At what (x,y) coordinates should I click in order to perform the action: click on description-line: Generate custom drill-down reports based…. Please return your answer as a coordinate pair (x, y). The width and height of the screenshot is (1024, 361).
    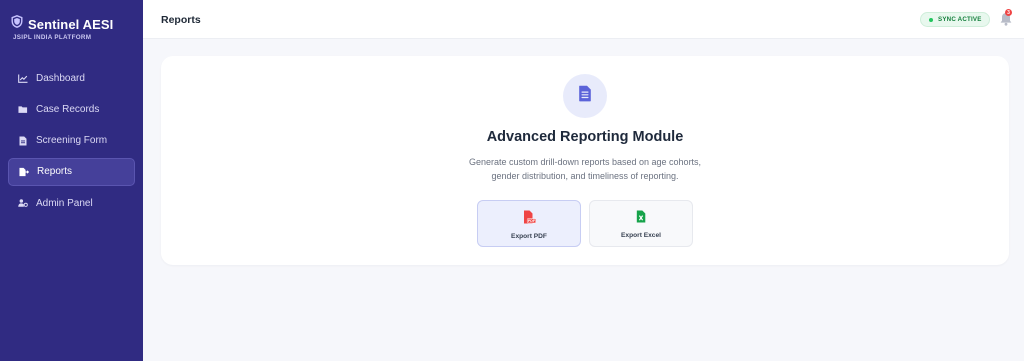
    Looking at the image, I should click on (585, 162).